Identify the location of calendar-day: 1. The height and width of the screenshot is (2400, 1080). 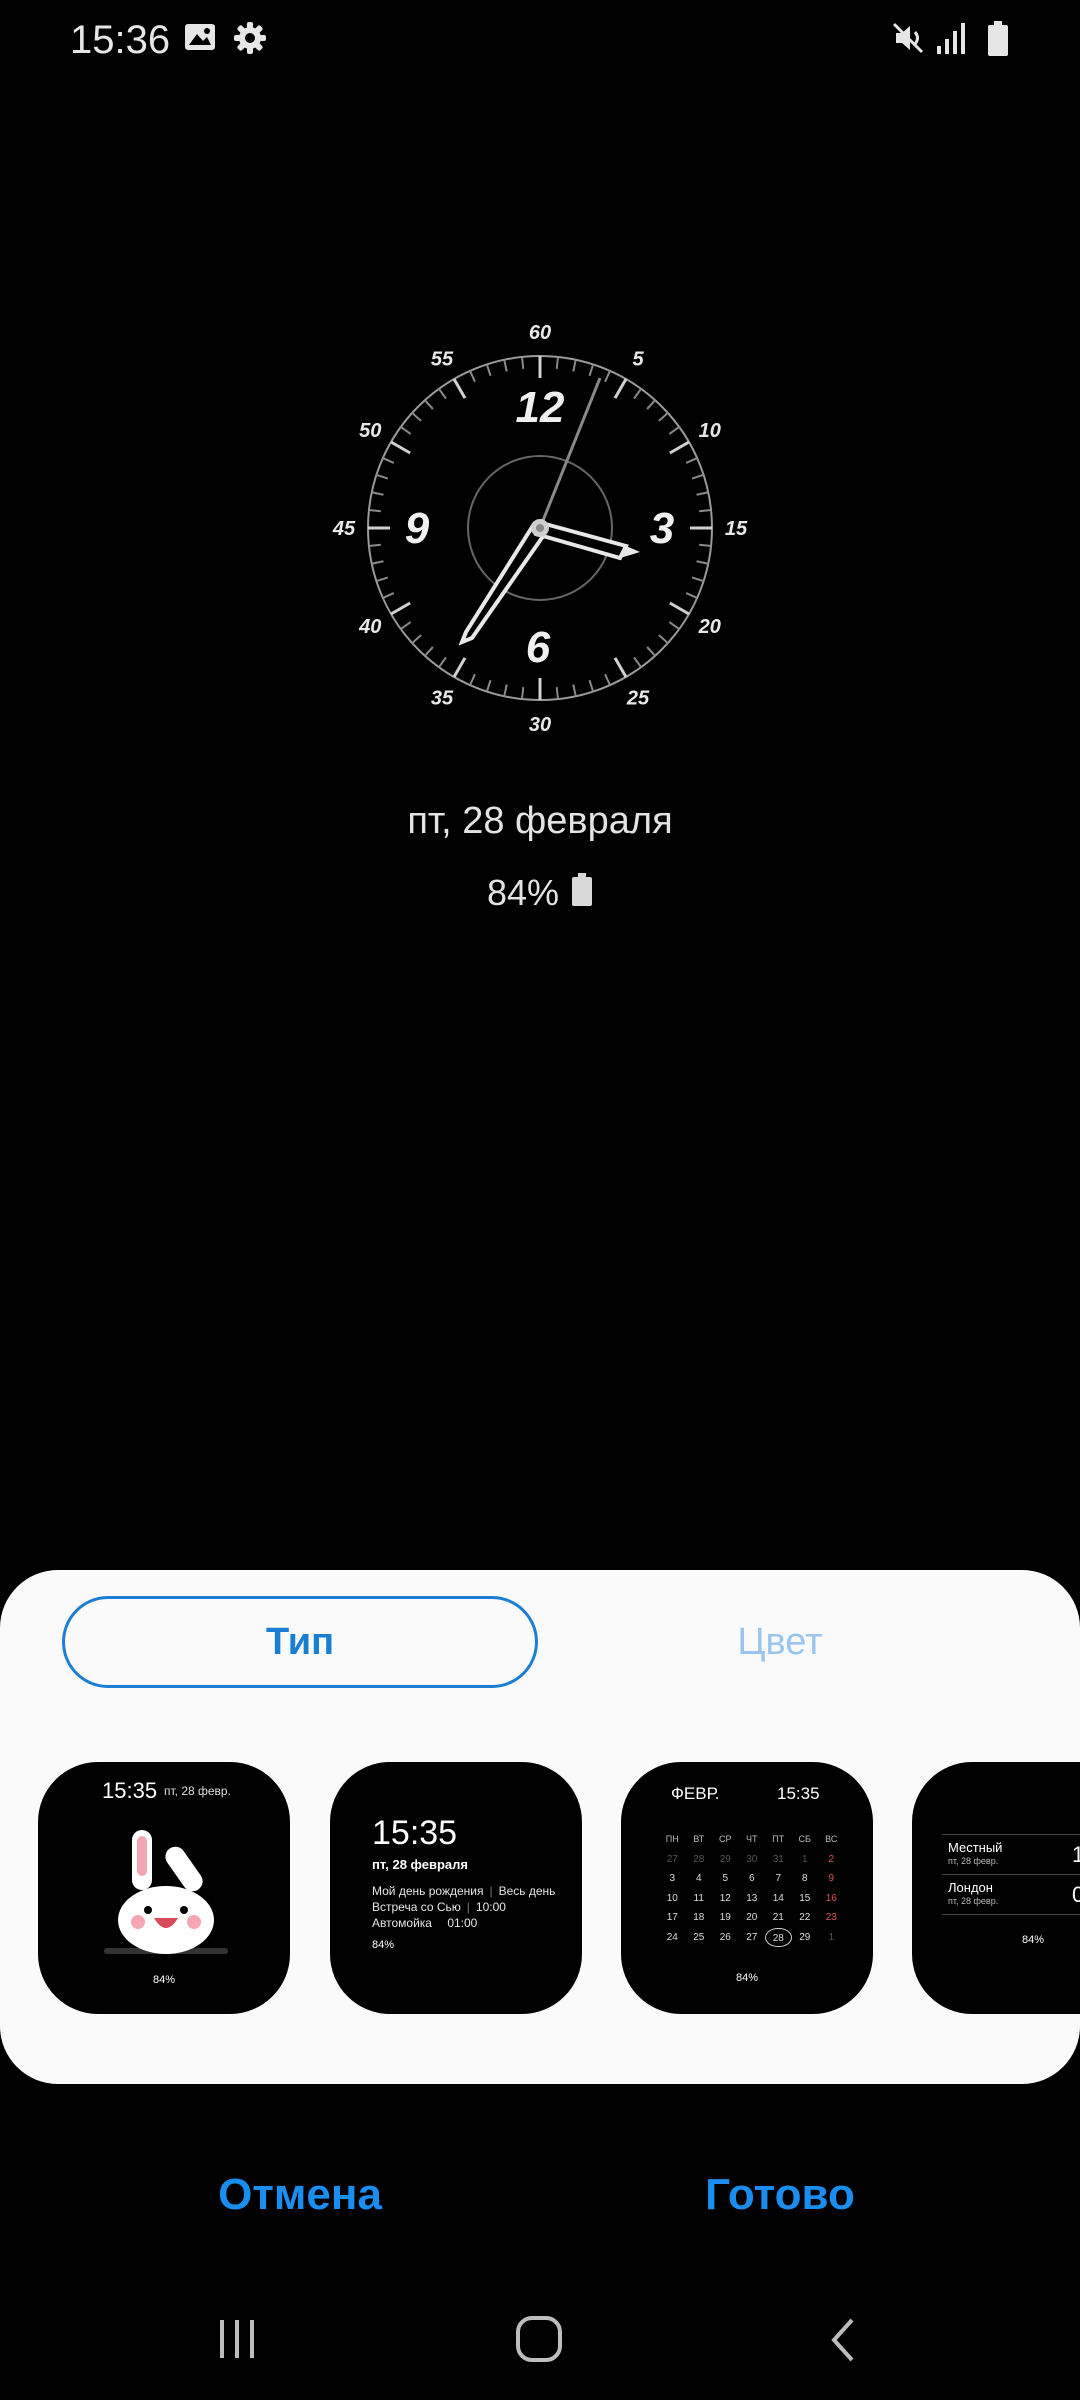
(804, 1859).